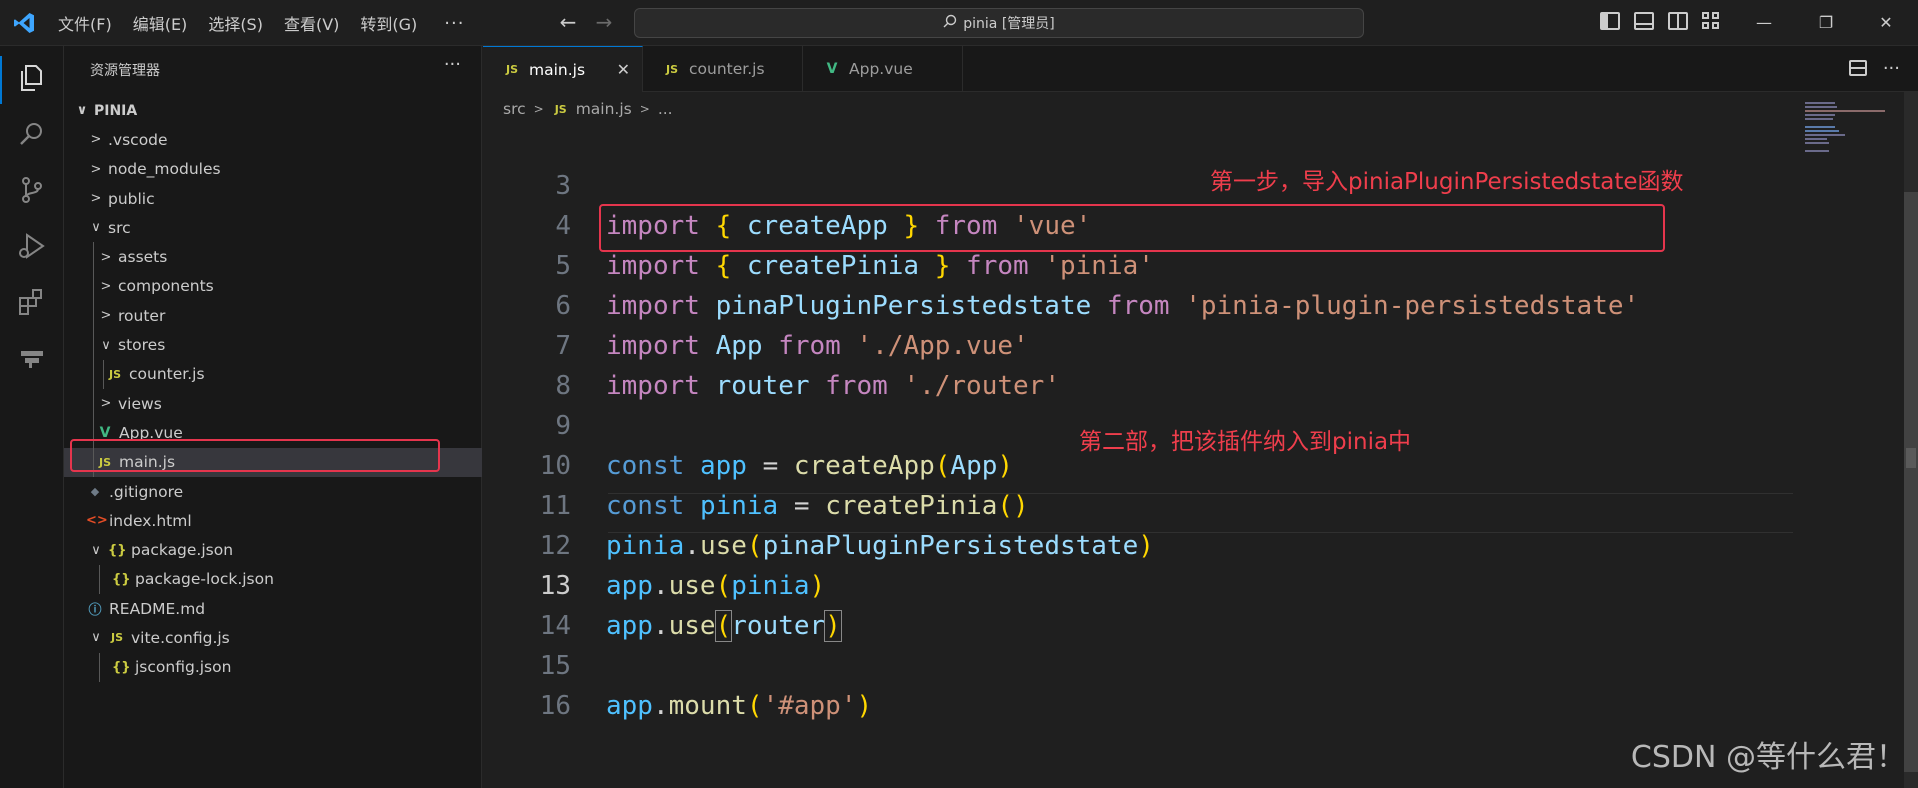  I want to click on watermark: CSDN @等什么君！, so click(1768, 757).